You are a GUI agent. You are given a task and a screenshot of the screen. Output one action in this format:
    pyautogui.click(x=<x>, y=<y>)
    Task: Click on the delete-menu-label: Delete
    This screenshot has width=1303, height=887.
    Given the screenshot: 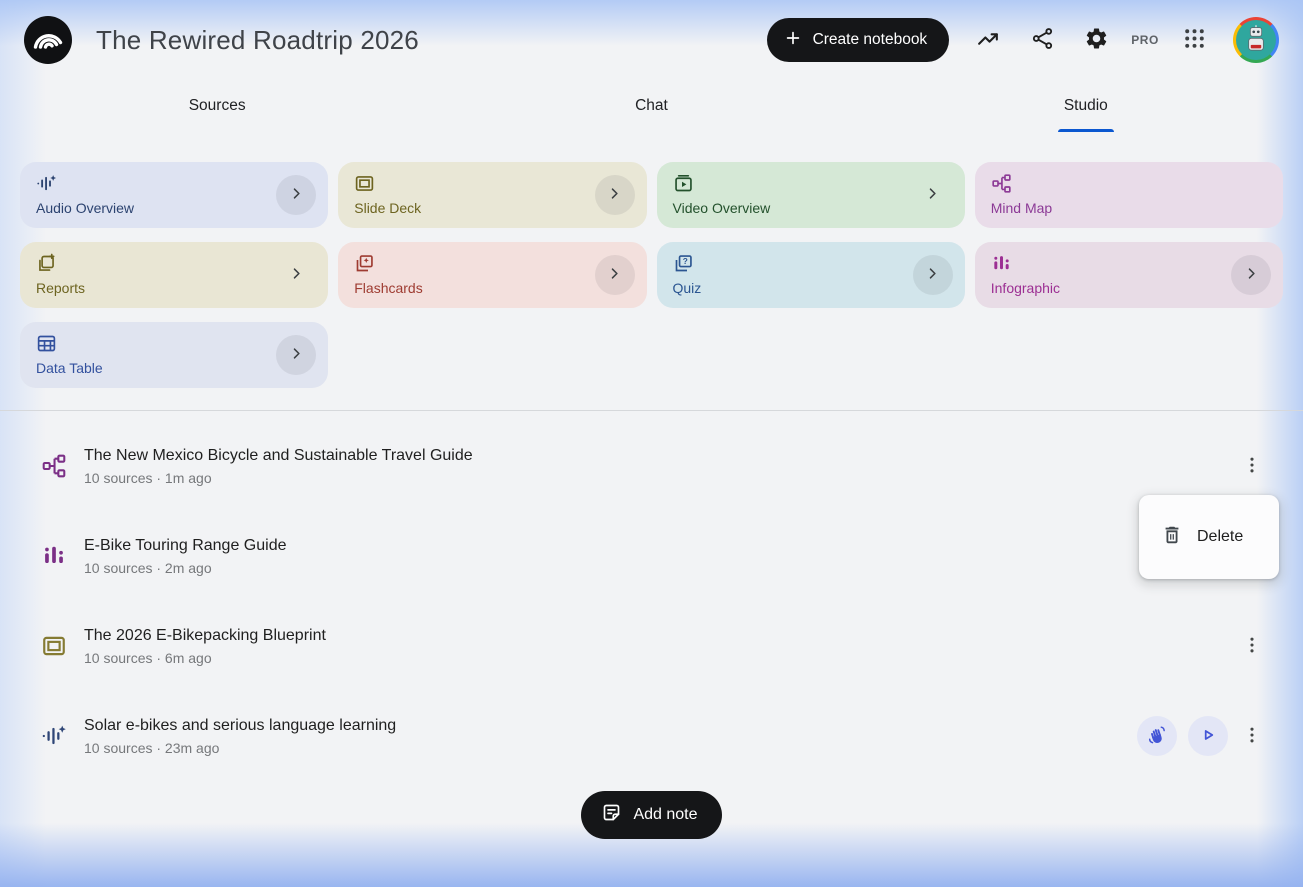 What is the action you would take?
    pyautogui.click(x=1220, y=536)
    